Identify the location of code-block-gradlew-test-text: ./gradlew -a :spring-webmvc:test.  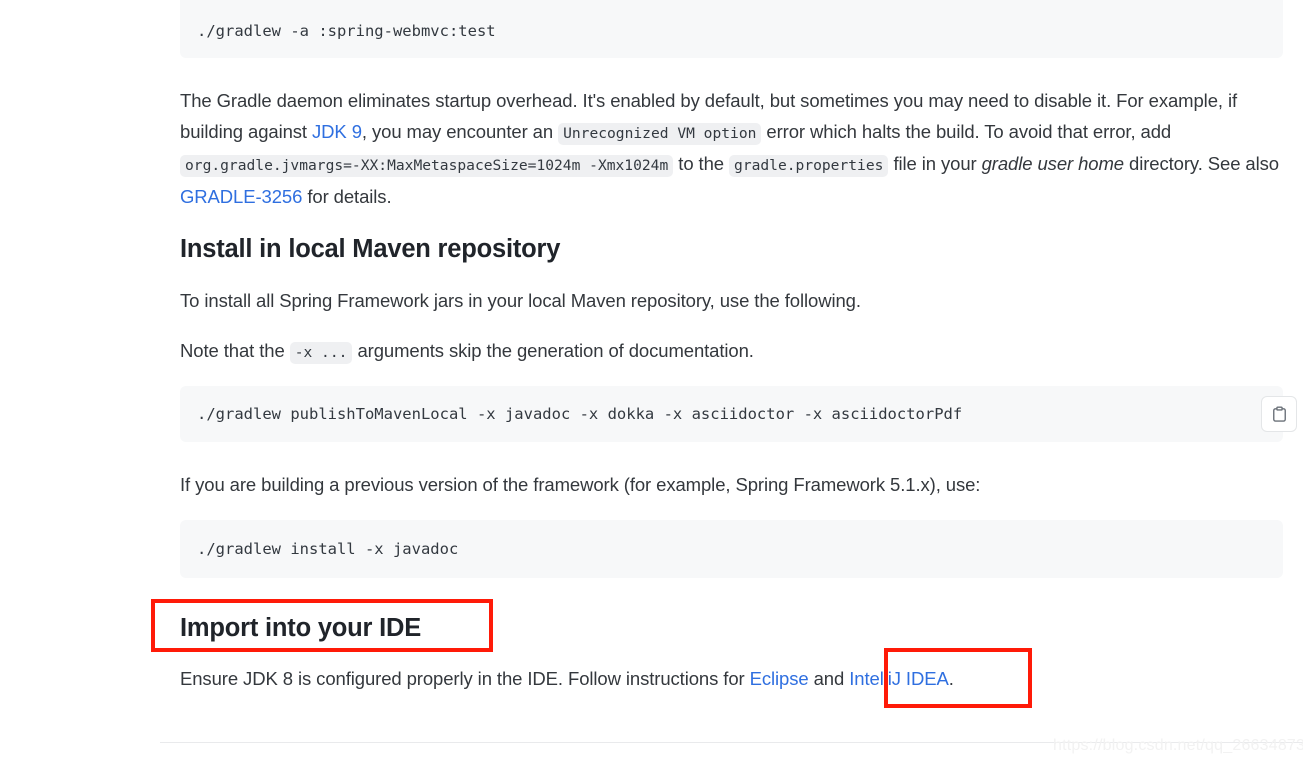
(346, 31).